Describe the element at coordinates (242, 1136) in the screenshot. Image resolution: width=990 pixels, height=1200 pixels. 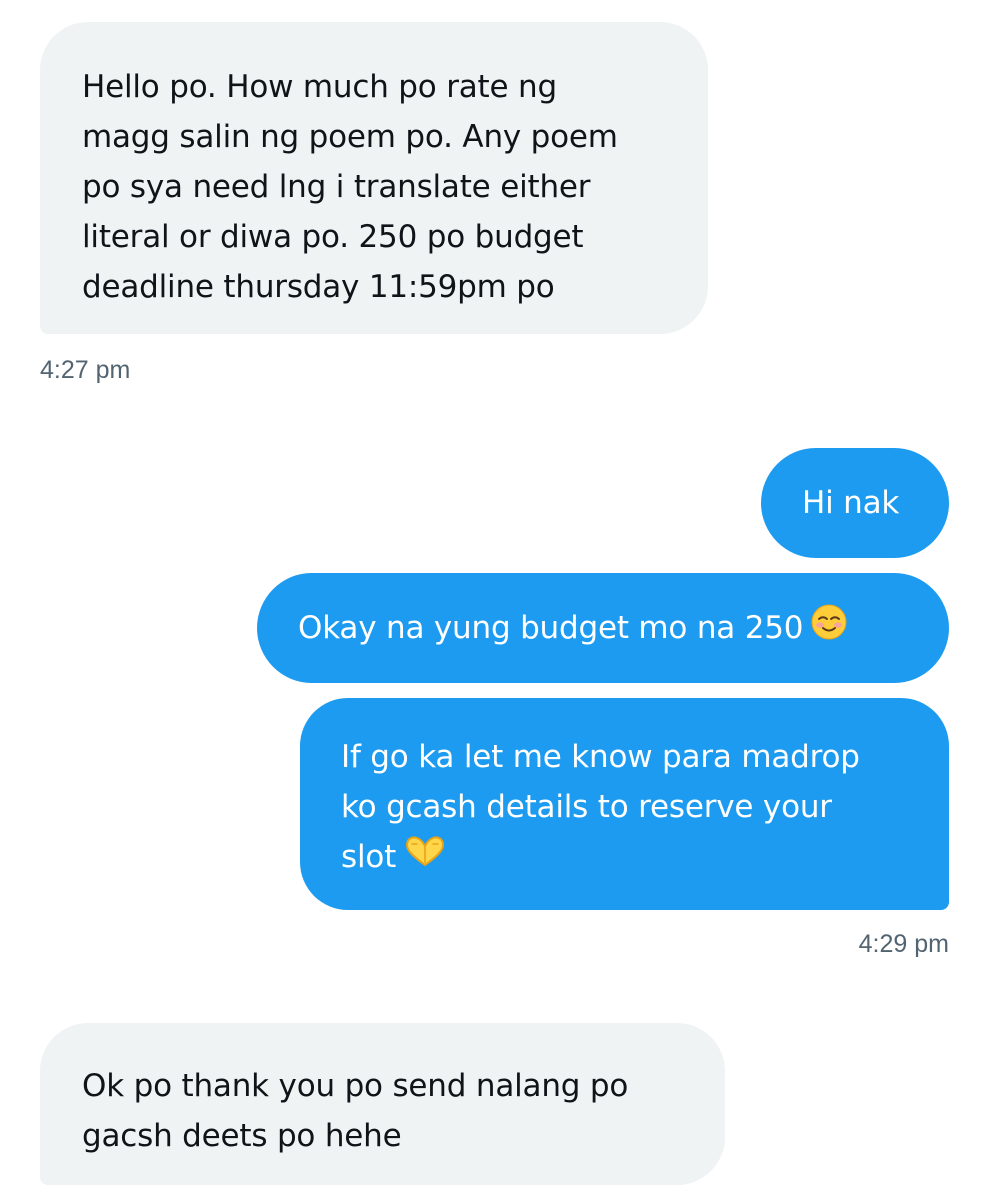
I see `message-text-line: gacsh deets po hehe` at that location.